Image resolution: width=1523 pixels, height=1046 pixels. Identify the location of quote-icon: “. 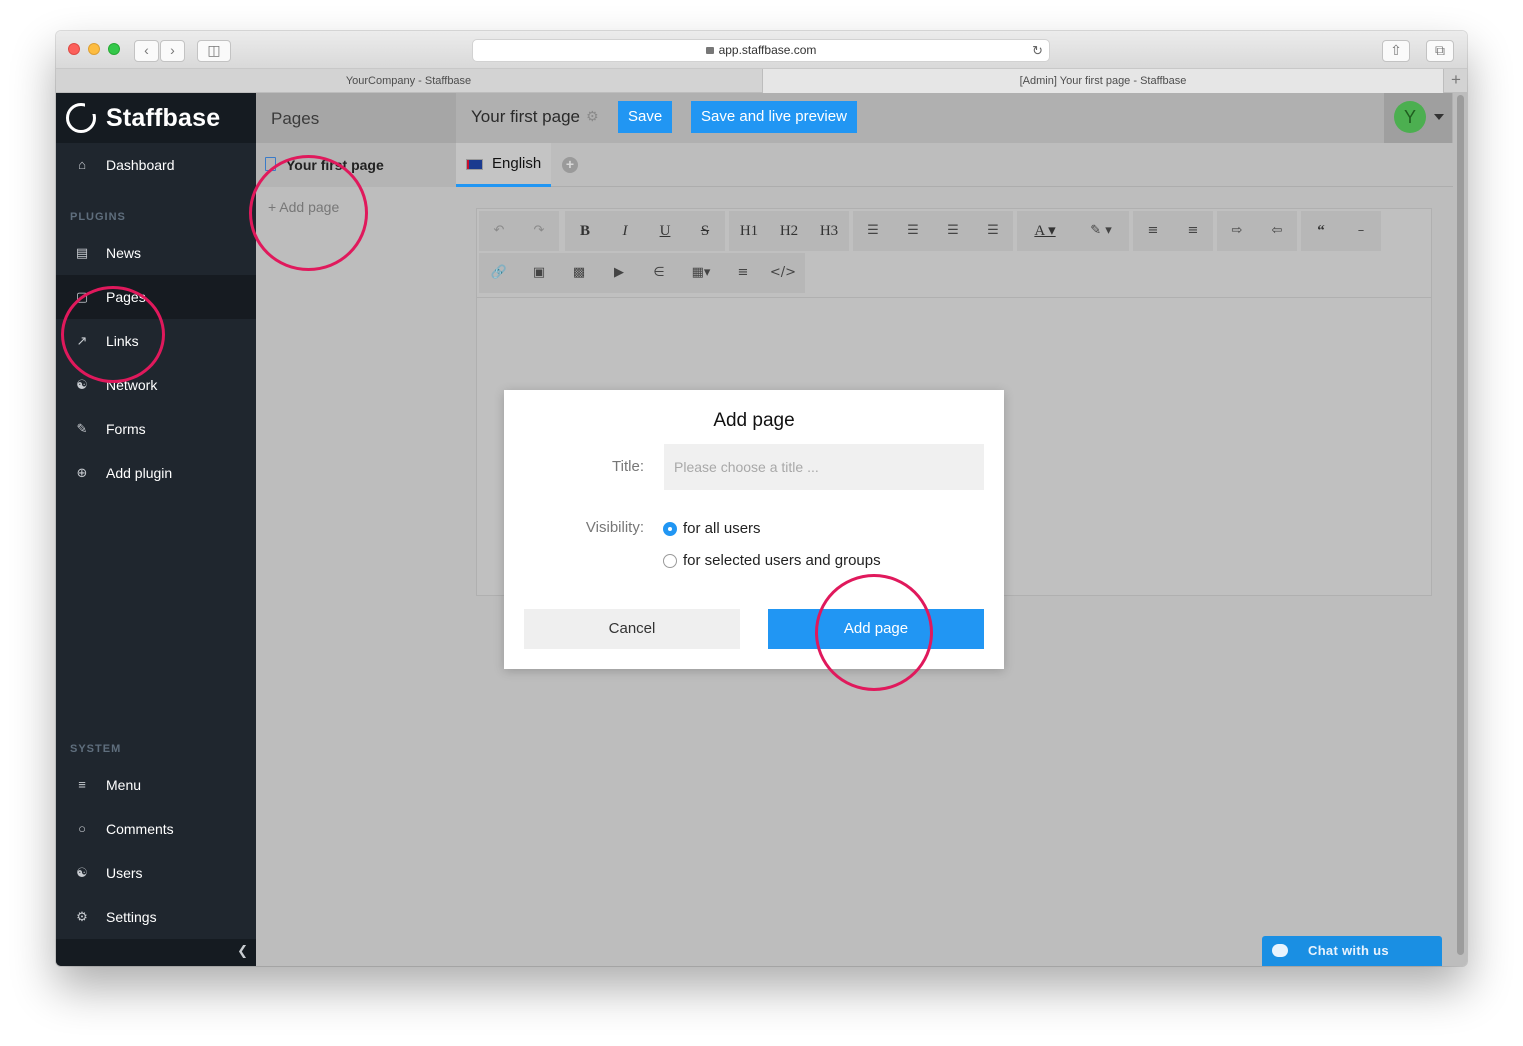
(1321, 231).